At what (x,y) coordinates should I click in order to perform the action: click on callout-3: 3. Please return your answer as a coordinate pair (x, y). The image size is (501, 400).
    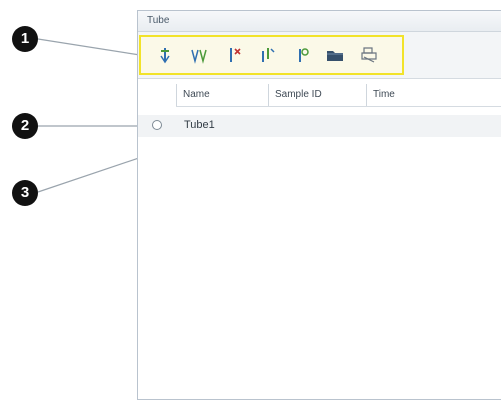
    Looking at the image, I should click on (25, 193).